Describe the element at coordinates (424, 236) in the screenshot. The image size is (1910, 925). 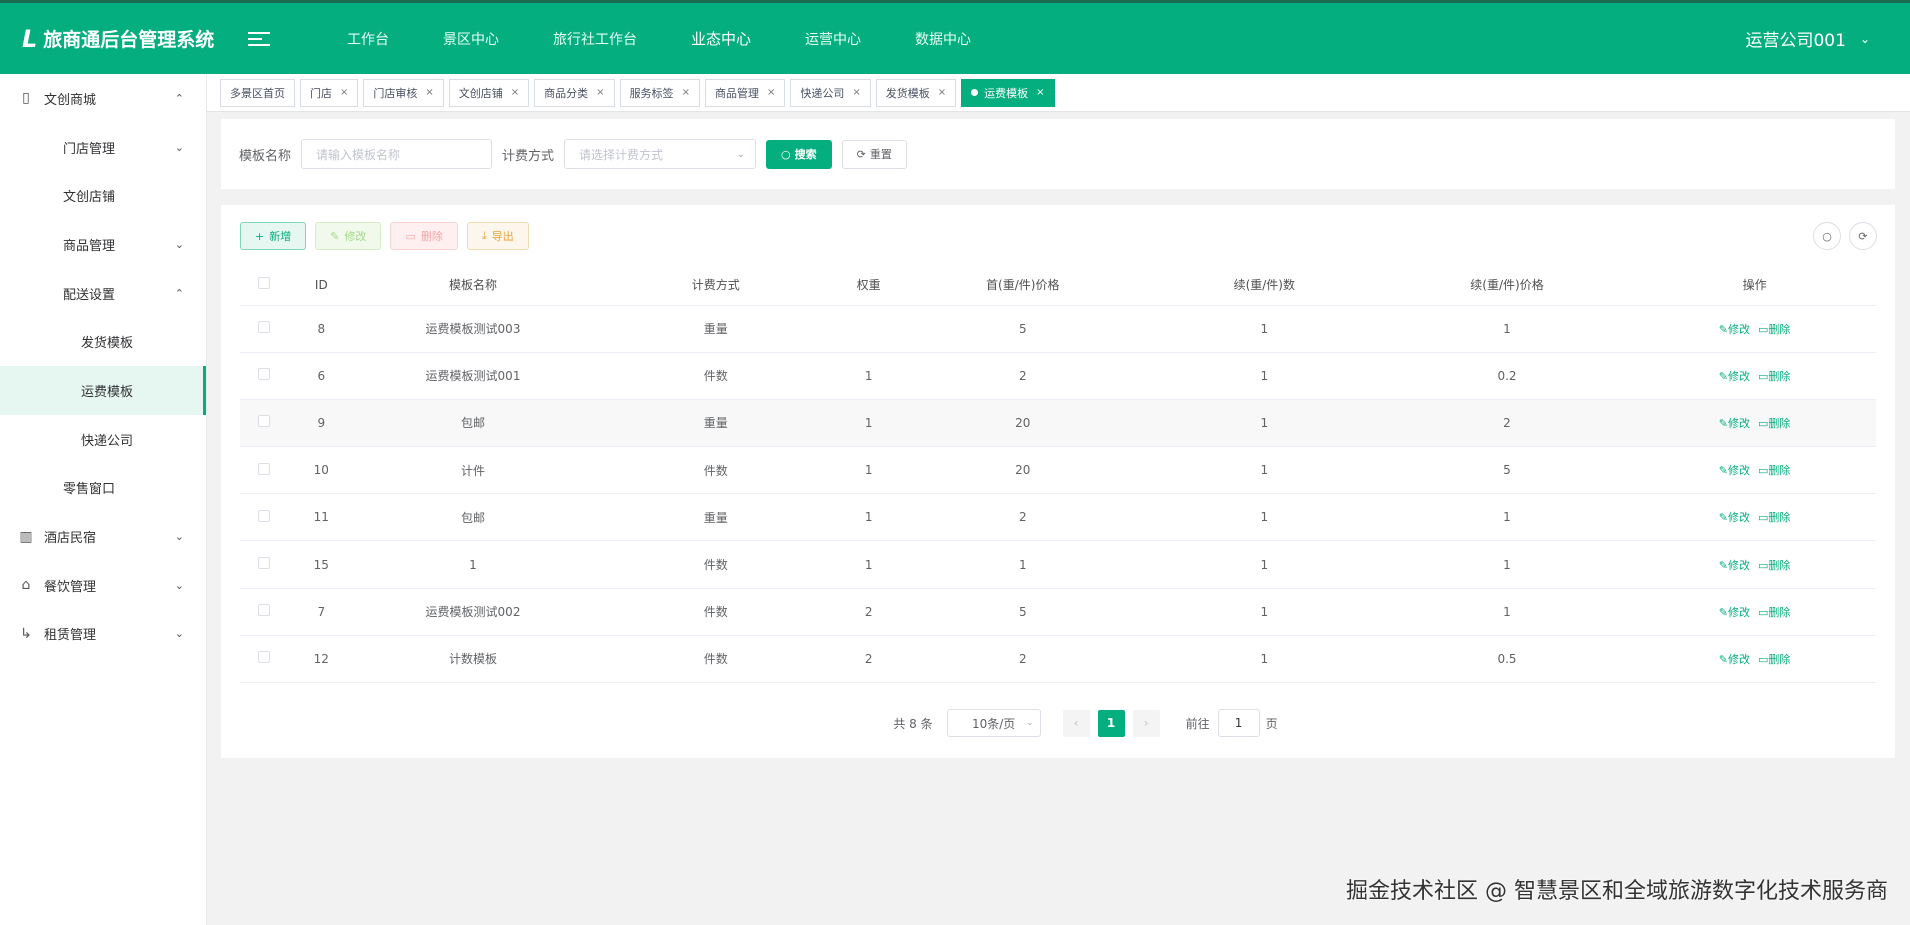
I see `delete-button: ▭ 删除` at that location.